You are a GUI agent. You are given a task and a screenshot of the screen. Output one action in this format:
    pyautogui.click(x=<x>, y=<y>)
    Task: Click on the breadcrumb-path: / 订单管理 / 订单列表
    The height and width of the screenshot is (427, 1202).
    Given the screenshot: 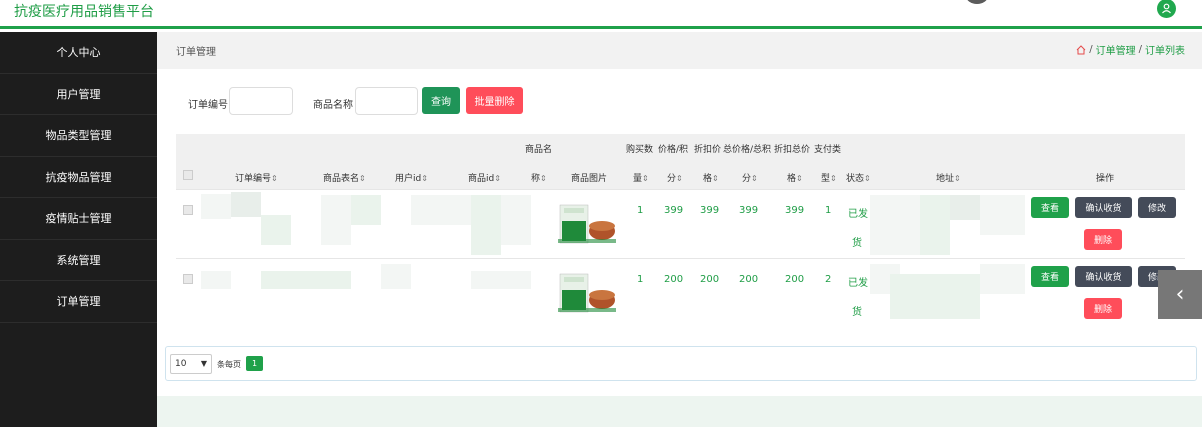 What is the action you would take?
    pyautogui.click(x=1130, y=49)
    